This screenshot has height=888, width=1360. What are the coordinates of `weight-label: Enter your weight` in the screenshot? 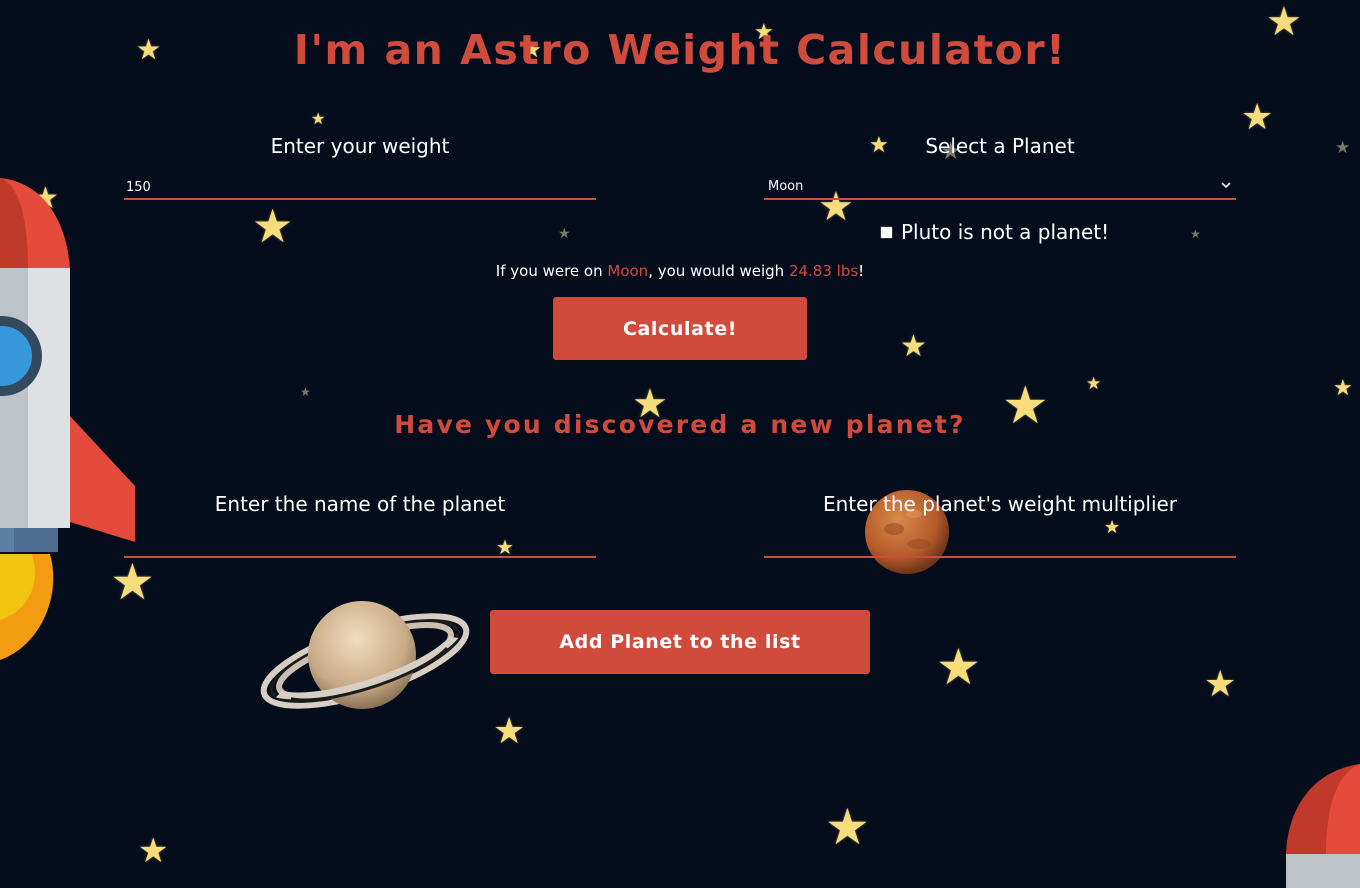 It's located at (360, 146).